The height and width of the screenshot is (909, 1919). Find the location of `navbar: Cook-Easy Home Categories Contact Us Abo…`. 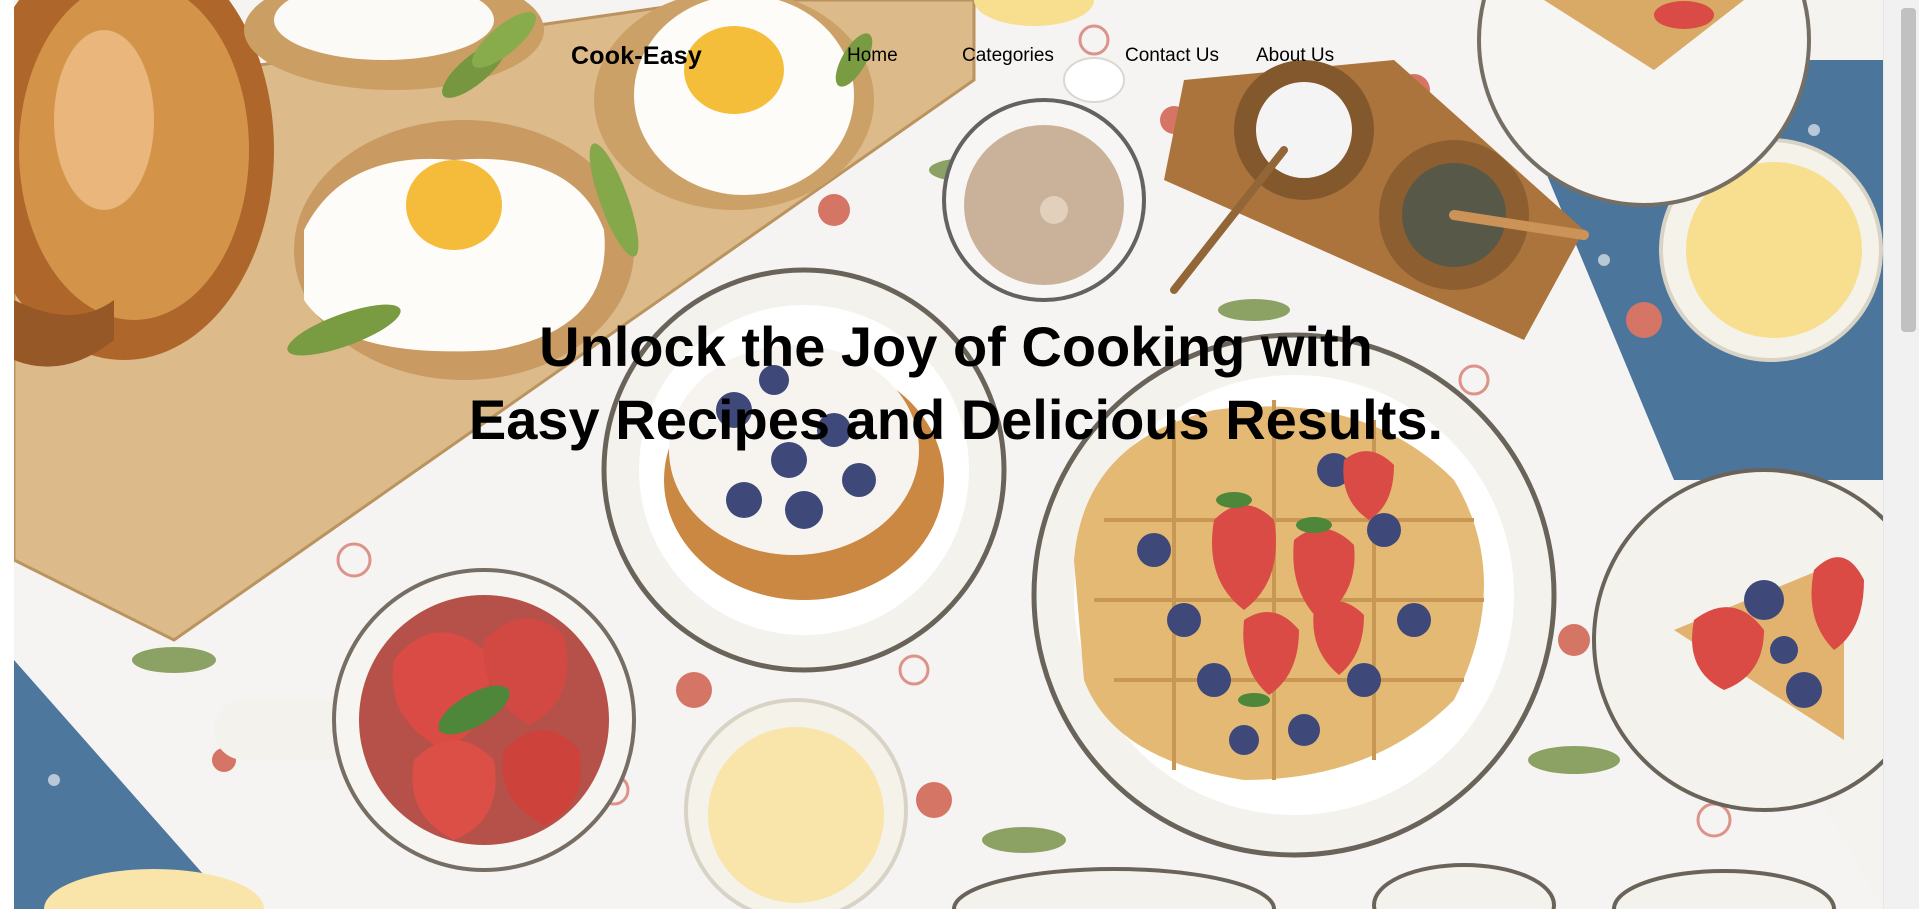

navbar: Cook-Easy Home Categories Contact Us Abo… is located at coordinates (948, 56).